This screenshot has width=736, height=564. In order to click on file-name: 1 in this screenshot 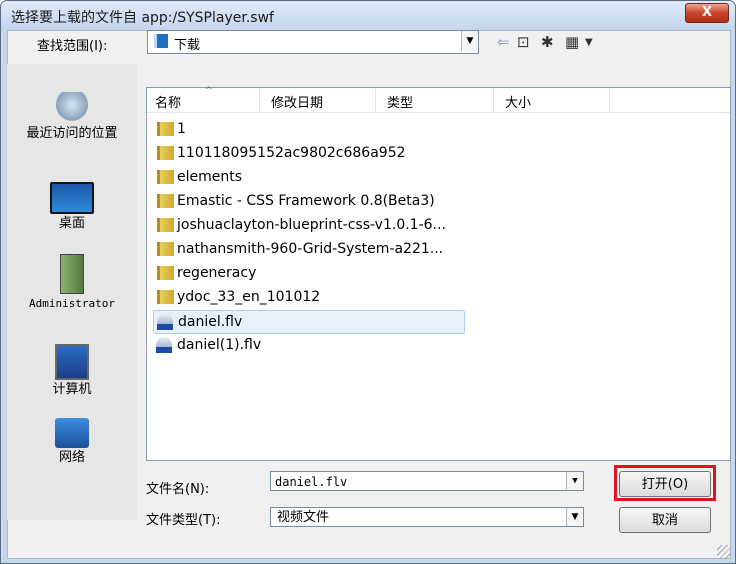, I will do `click(181, 129)`.